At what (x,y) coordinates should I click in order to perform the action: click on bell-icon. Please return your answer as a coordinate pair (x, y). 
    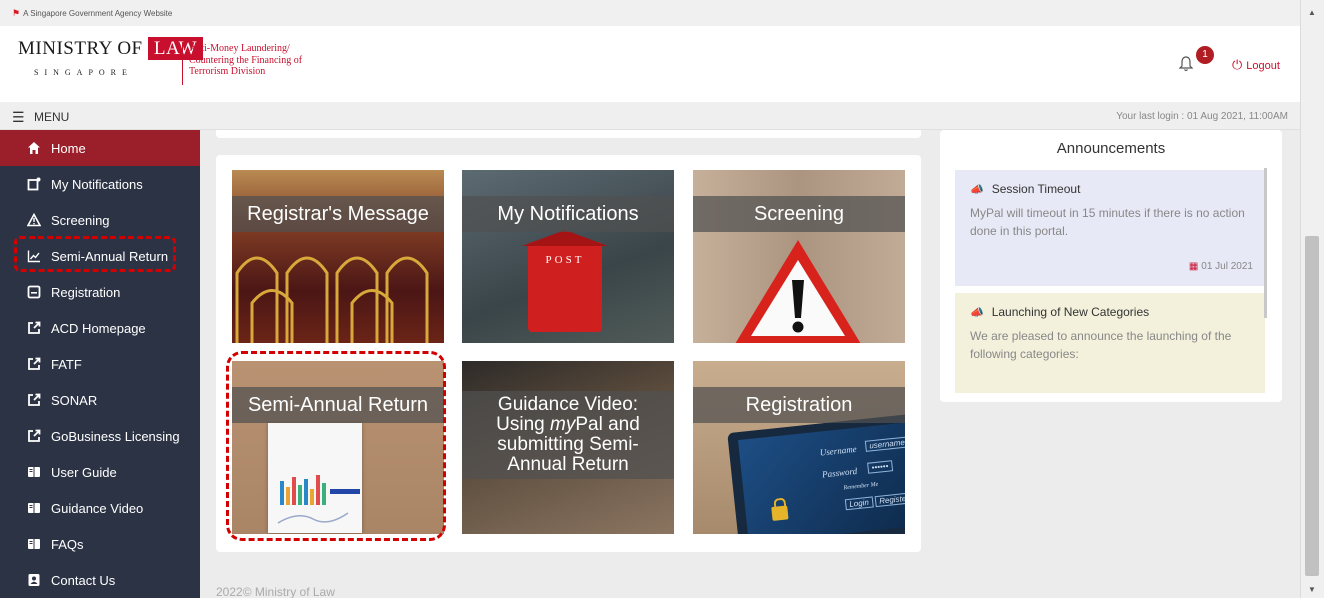
    Looking at the image, I should click on (1186, 64).